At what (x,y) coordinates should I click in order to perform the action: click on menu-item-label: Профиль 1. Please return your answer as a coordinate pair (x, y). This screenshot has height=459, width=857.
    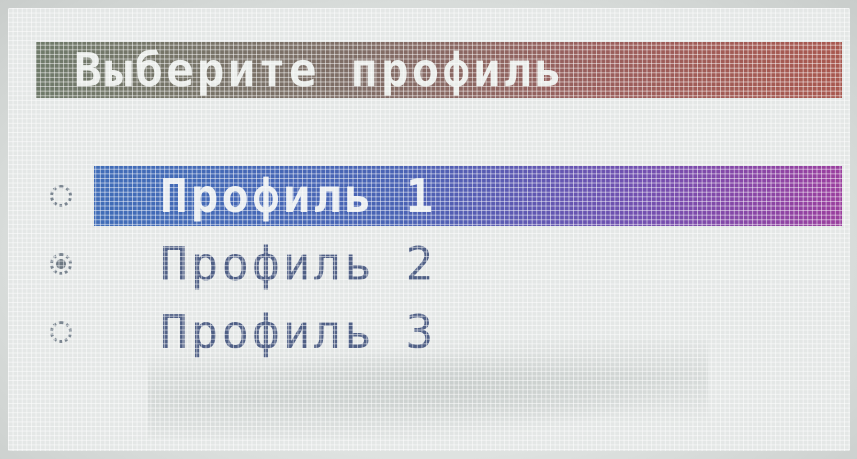
    Looking at the image, I should click on (298, 196).